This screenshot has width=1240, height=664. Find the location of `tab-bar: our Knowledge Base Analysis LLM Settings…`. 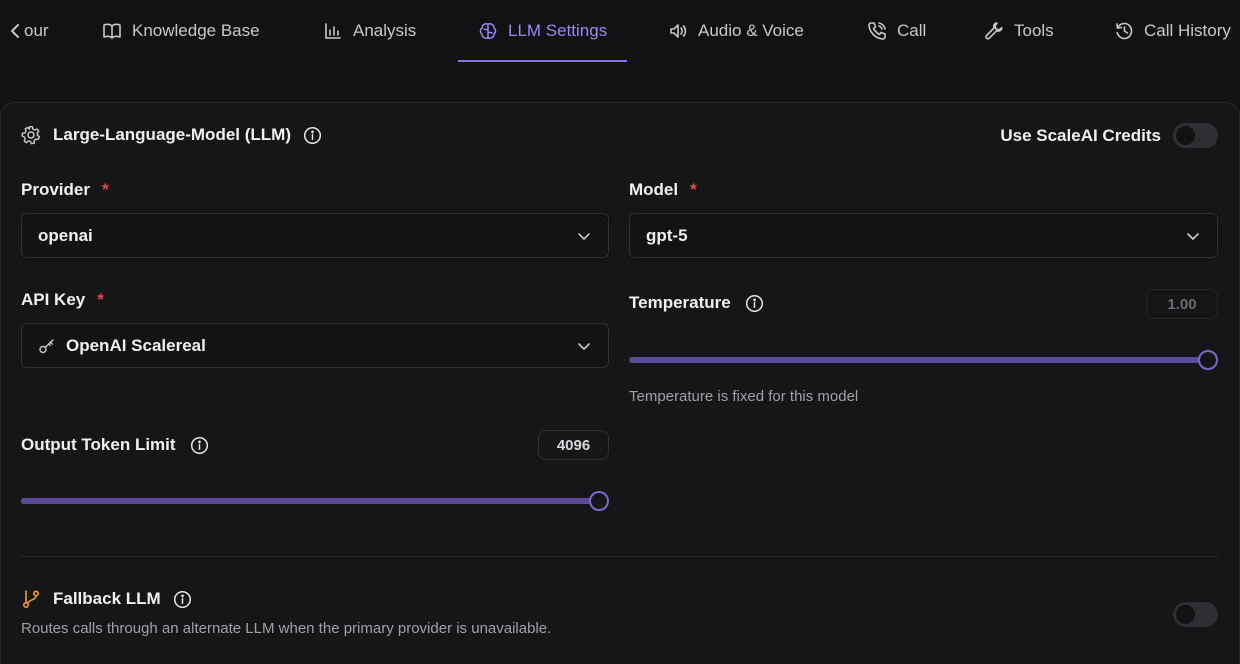

tab-bar: our Knowledge Base Analysis LLM Settings… is located at coordinates (620, 31).